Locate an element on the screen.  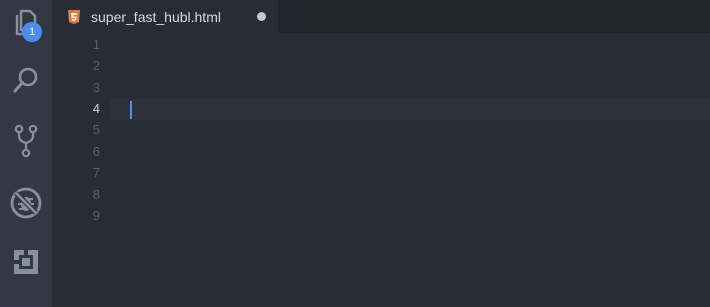
search-icon is located at coordinates (25, 80).